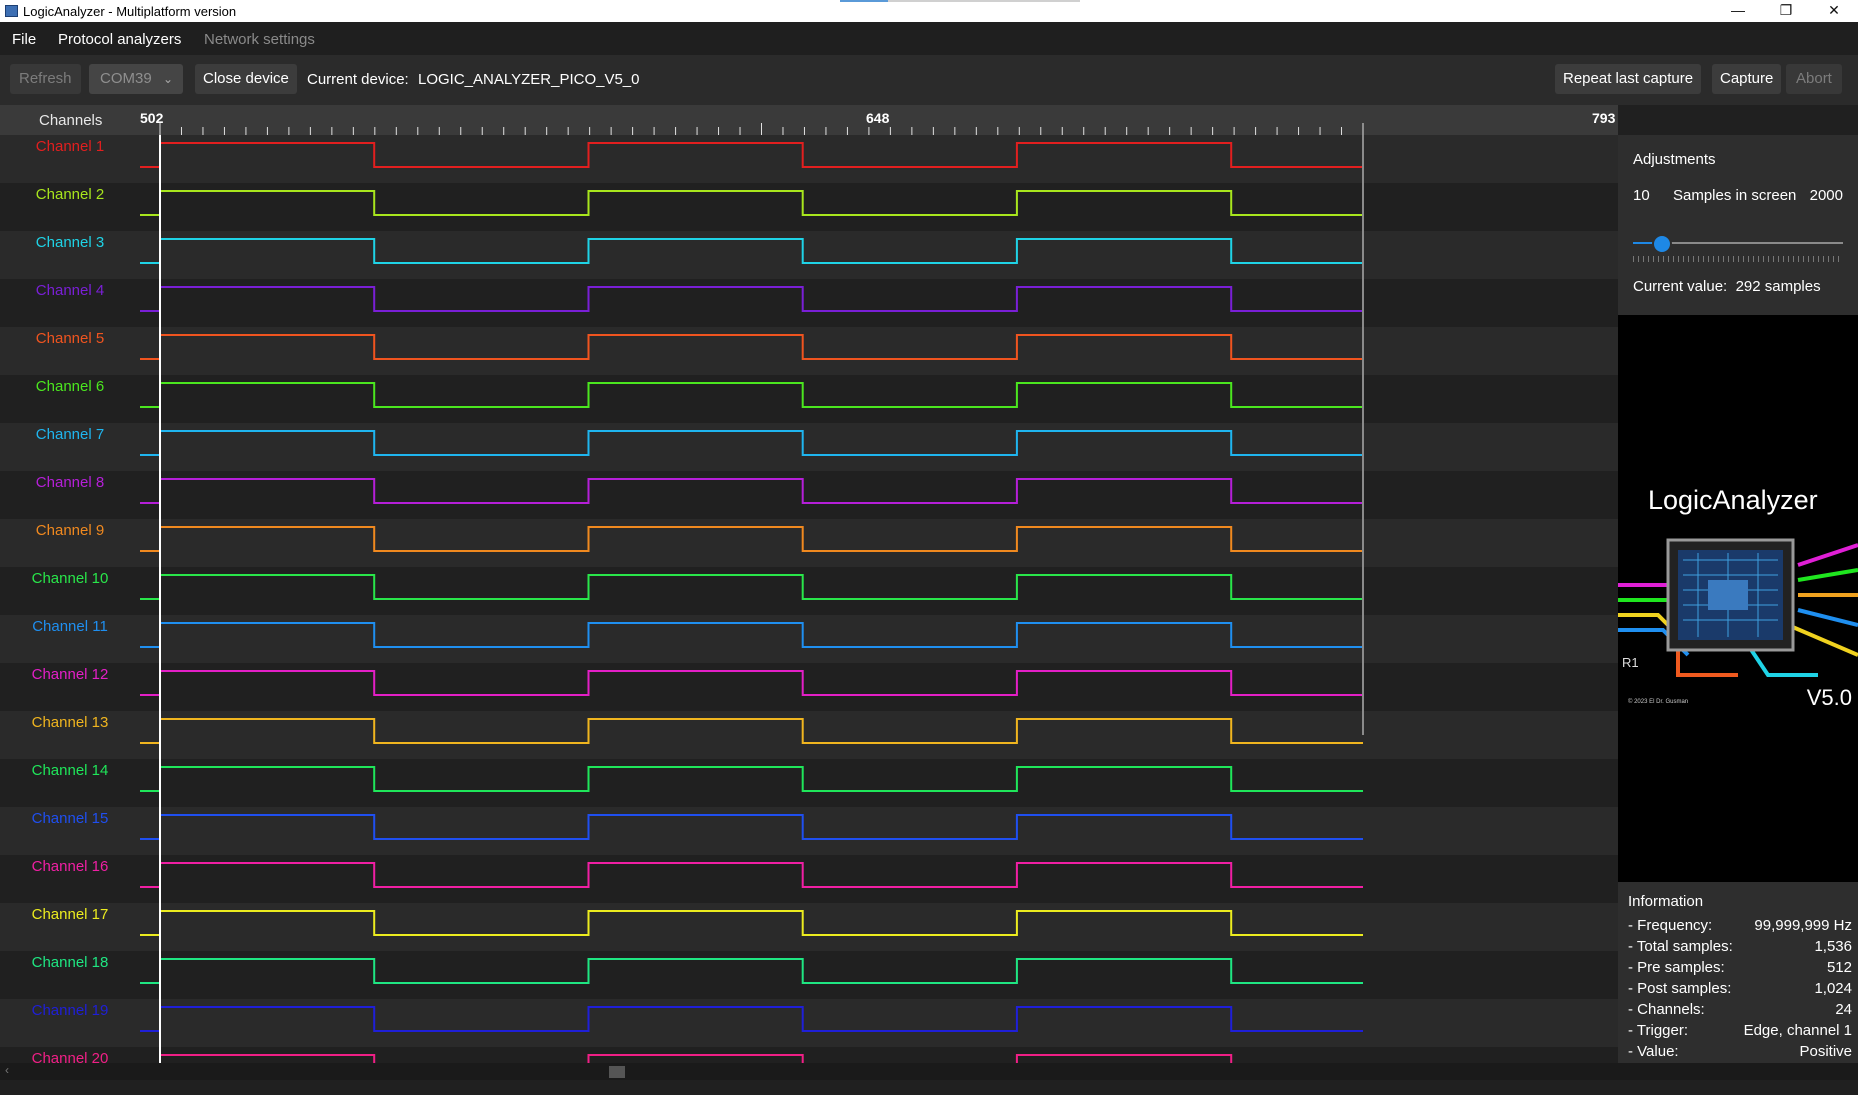 This screenshot has height=1095, width=1858. I want to click on port-select-value: COM39, so click(126, 78).